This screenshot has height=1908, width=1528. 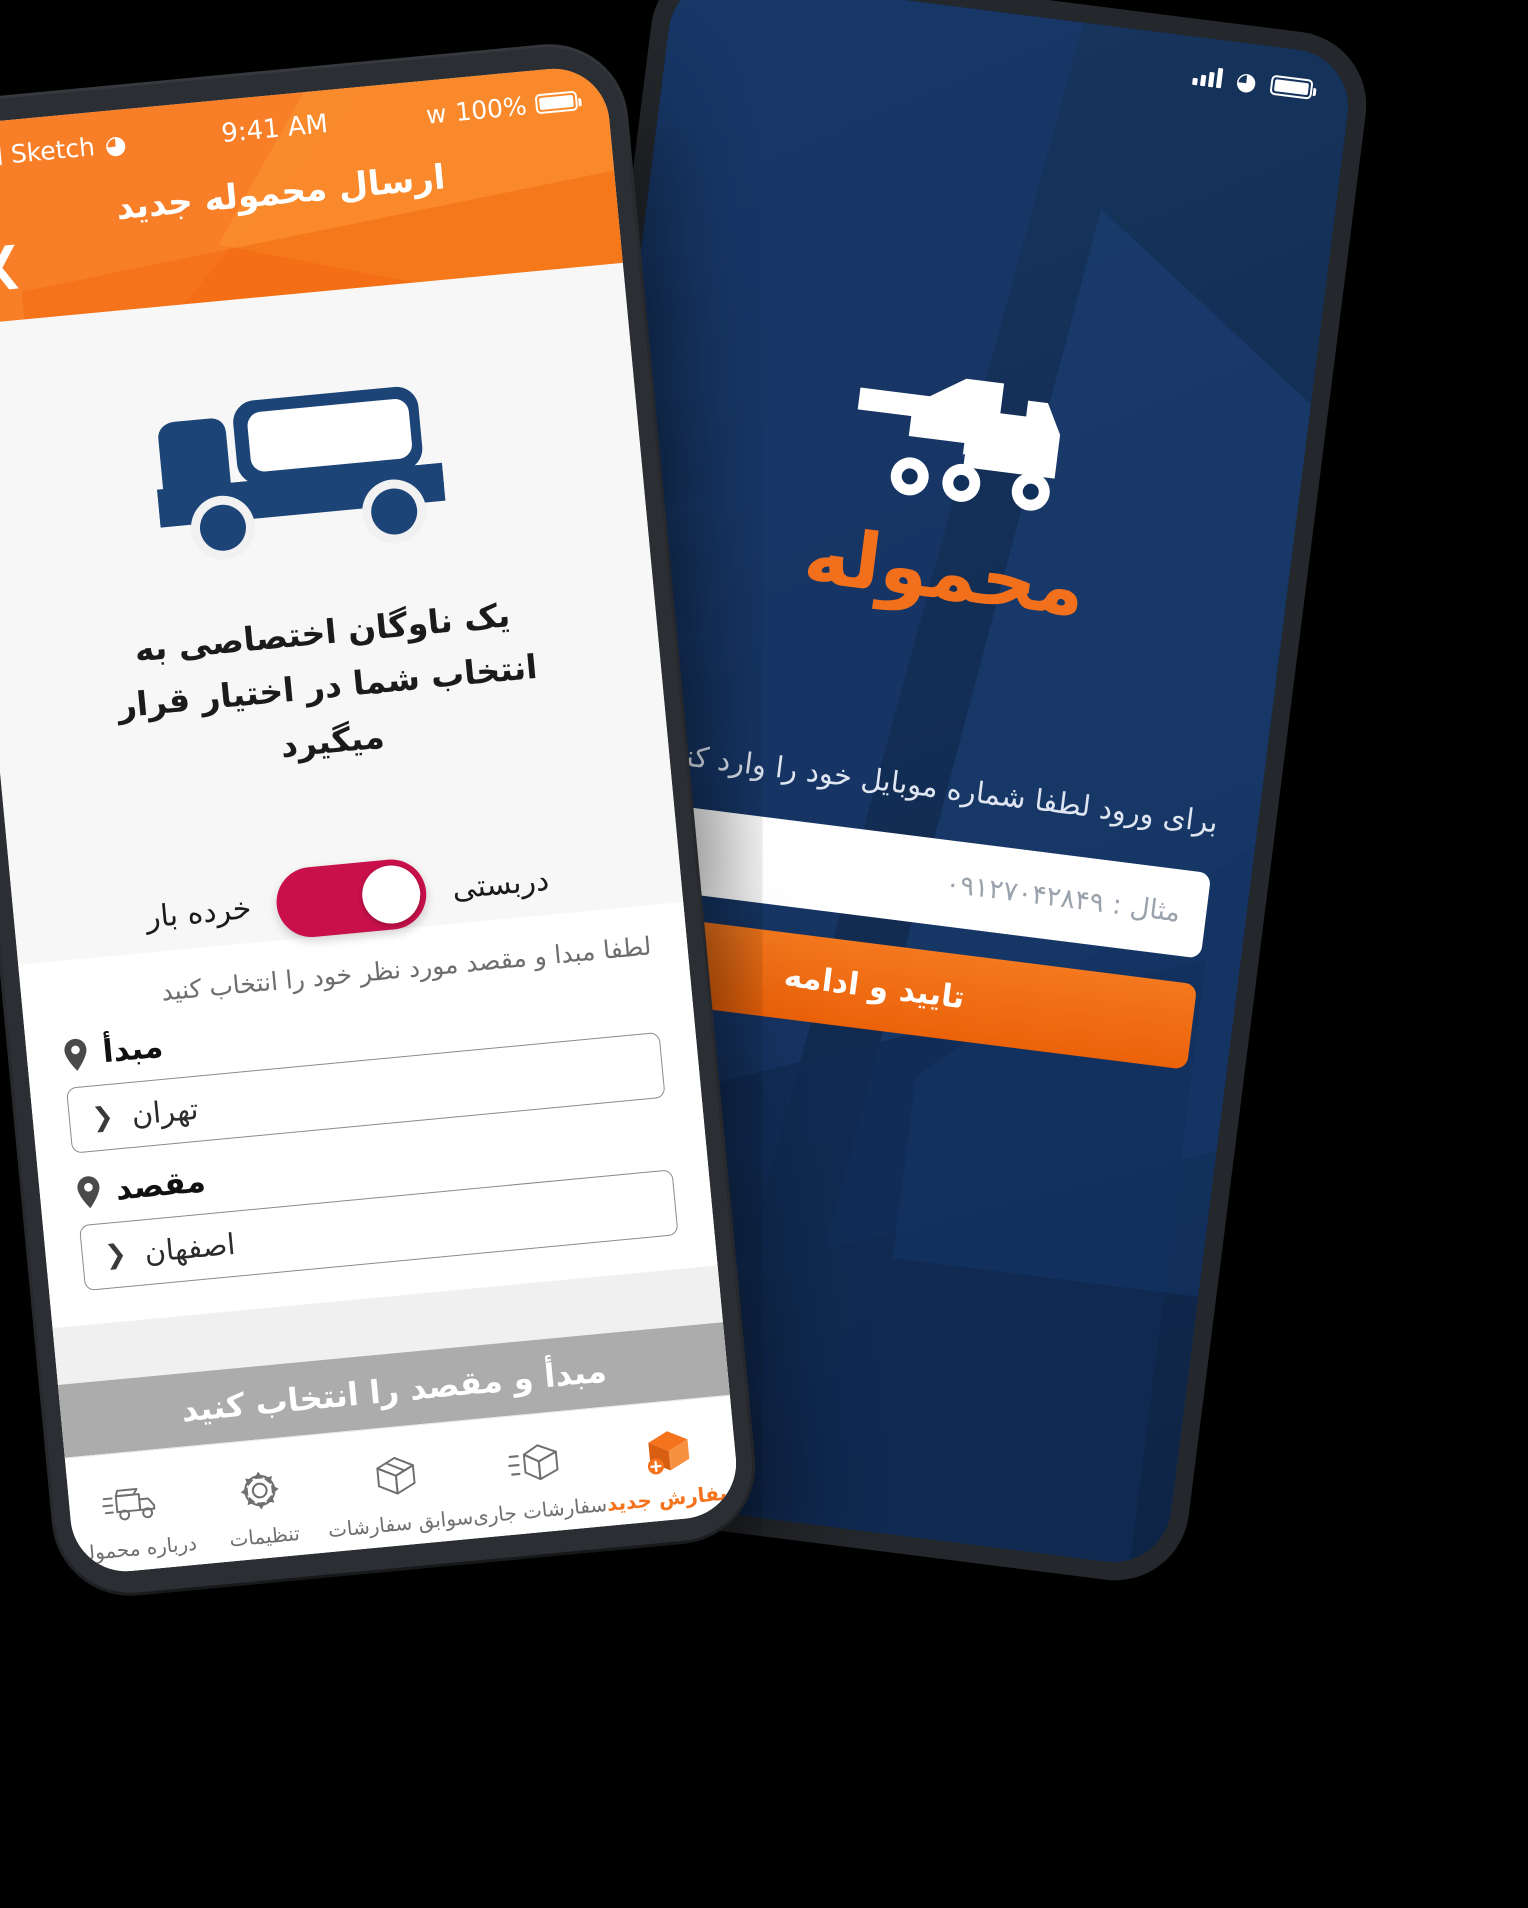 I want to click on battery-percent-label: 100%, so click(x=491, y=108).